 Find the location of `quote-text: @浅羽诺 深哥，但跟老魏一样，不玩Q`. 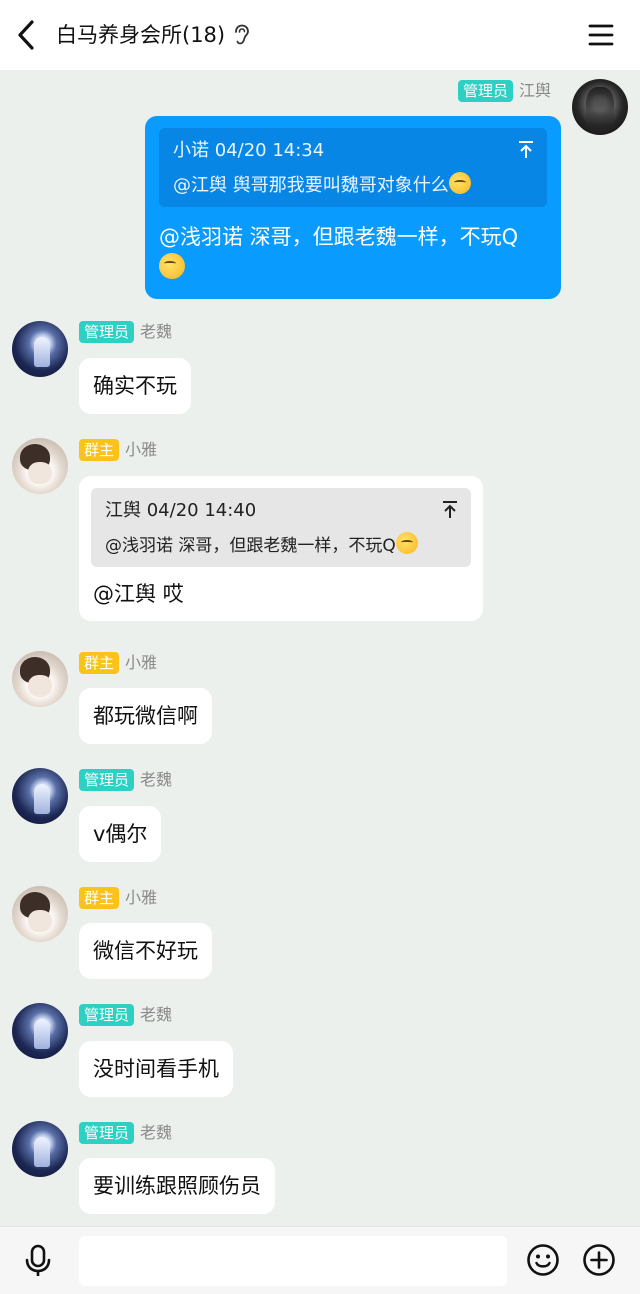

quote-text: @浅羽诺 深哥，但跟老魏一样，不玩Q is located at coordinates (281, 545).